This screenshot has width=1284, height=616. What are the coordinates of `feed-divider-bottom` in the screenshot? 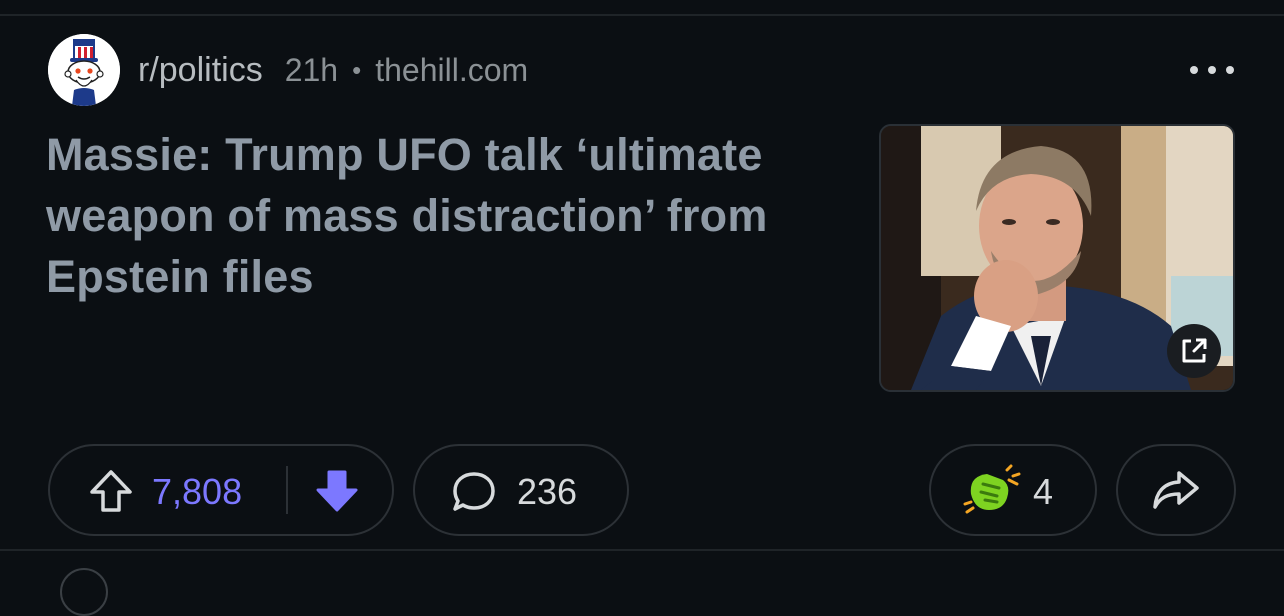 It's located at (642, 550).